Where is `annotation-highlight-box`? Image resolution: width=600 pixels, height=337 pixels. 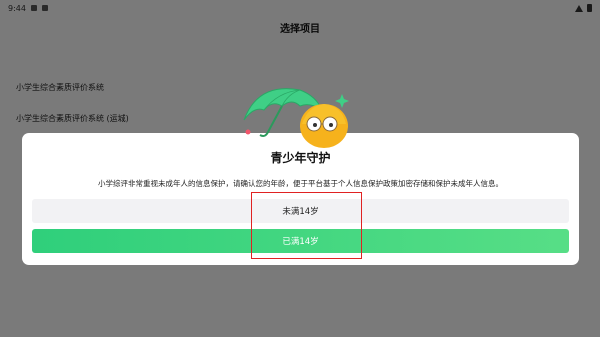
annotation-highlight-box is located at coordinates (306, 225).